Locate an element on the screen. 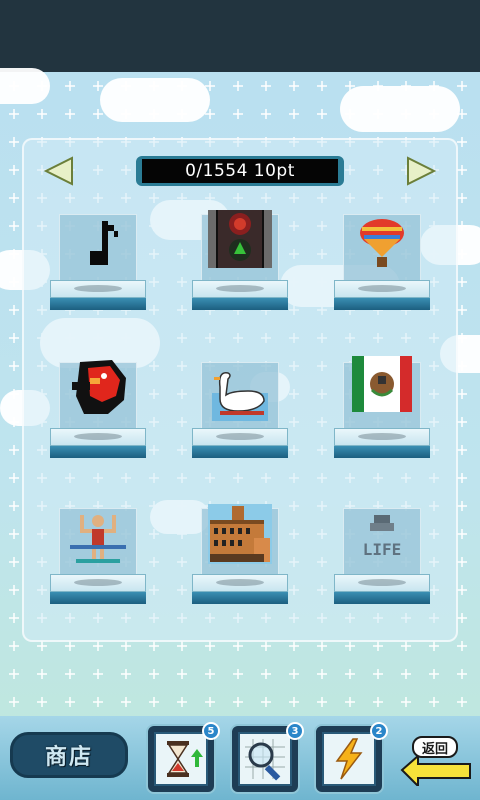  score-counter: 0/1554 10pt is located at coordinates (240, 171).